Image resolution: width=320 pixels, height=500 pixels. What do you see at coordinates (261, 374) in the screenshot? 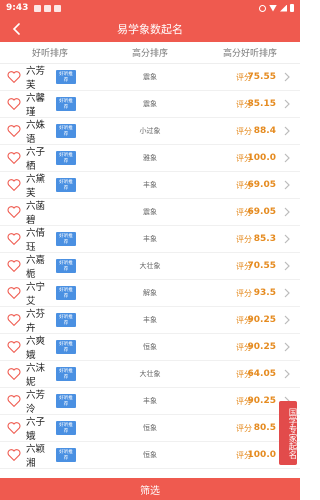
I see `score-value: 64.05` at bounding box center [261, 374].